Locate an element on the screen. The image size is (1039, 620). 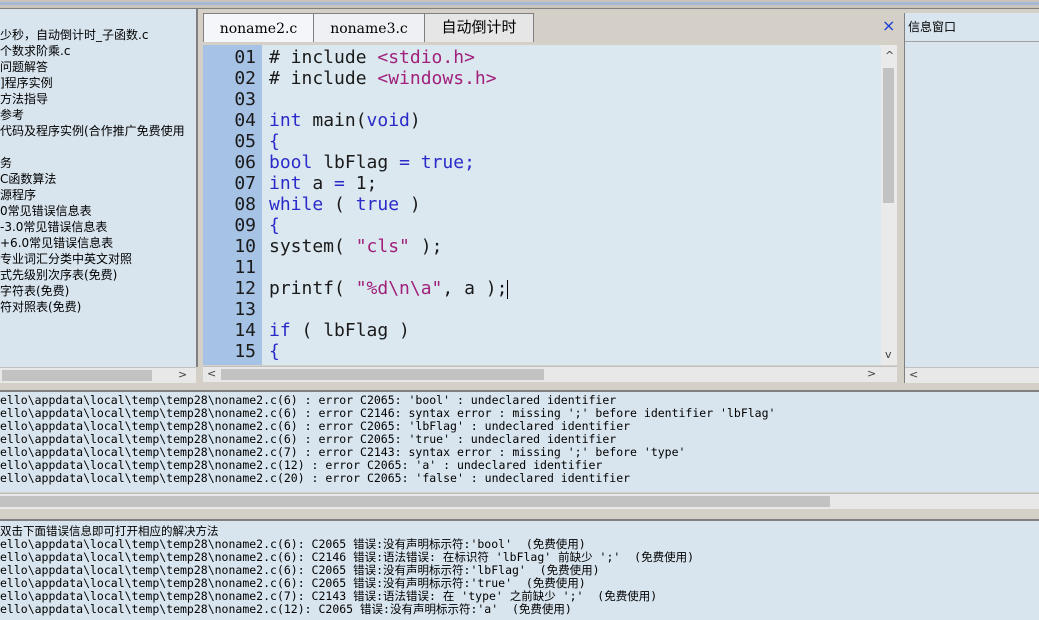
line-number: 14 is located at coordinates (245, 330).